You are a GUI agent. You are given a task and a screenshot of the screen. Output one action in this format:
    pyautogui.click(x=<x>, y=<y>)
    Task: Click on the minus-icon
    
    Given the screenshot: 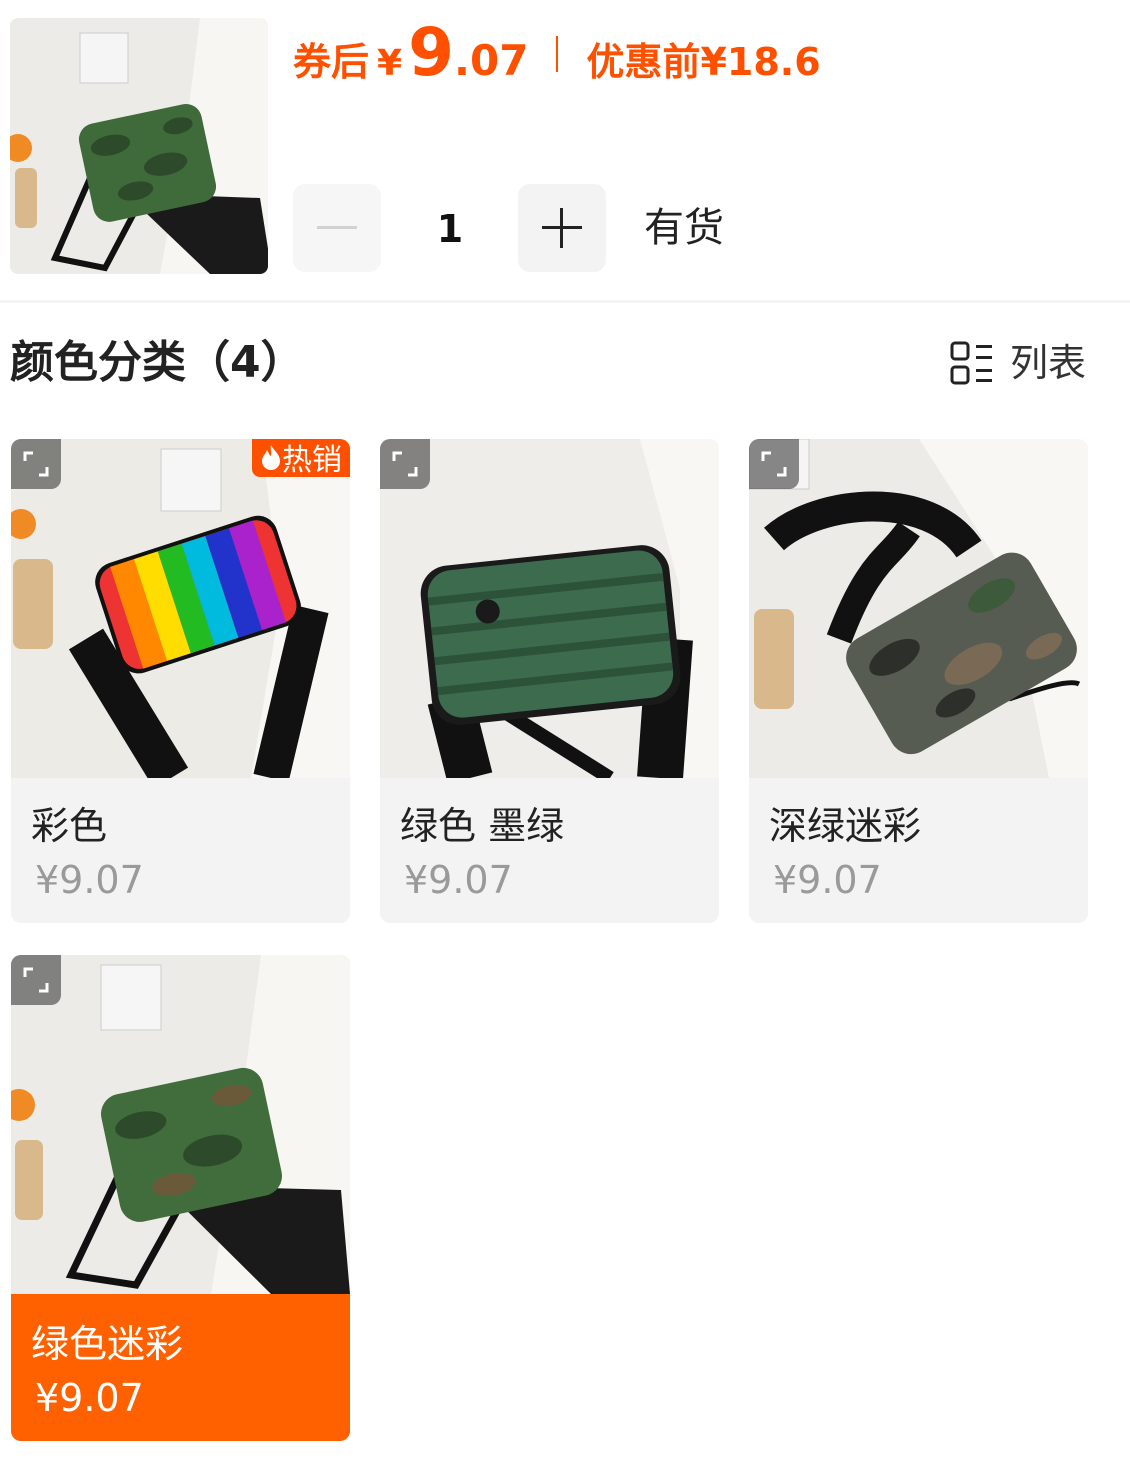 What is the action you would take?
    pyautogui.click(x=337, y=227)
    